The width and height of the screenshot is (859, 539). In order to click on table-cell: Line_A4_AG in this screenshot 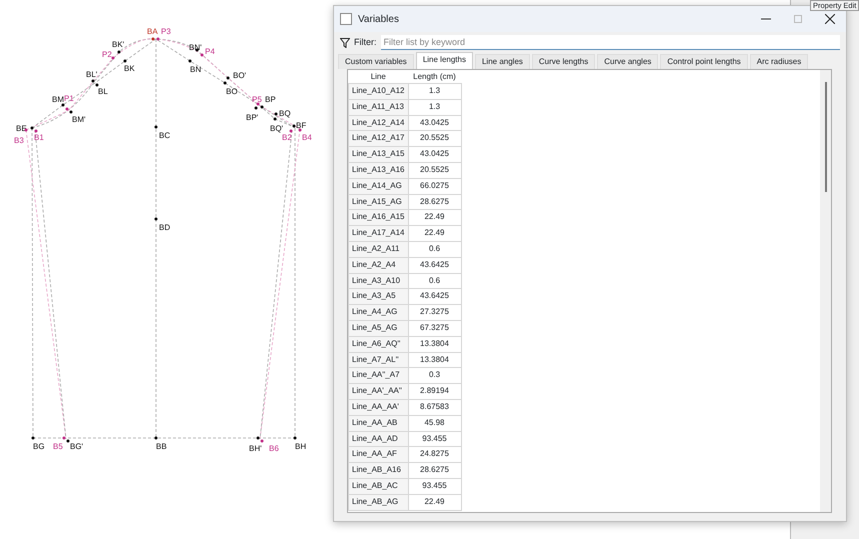, I will do `click(378, 312)`.